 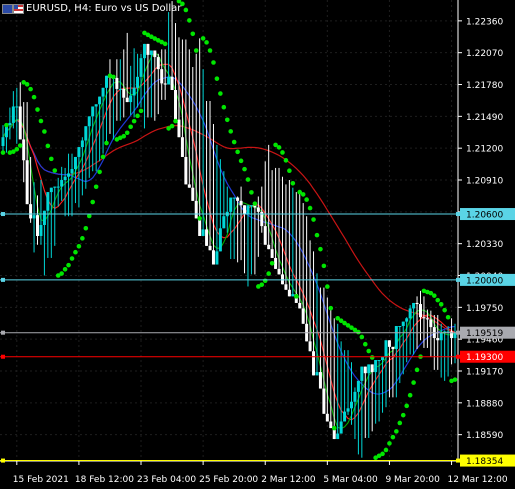 What do you see at coordinates (484, 22) in the screenshot?
I see `y-tick-label: 1.22360` at bounding box center [484, 22].